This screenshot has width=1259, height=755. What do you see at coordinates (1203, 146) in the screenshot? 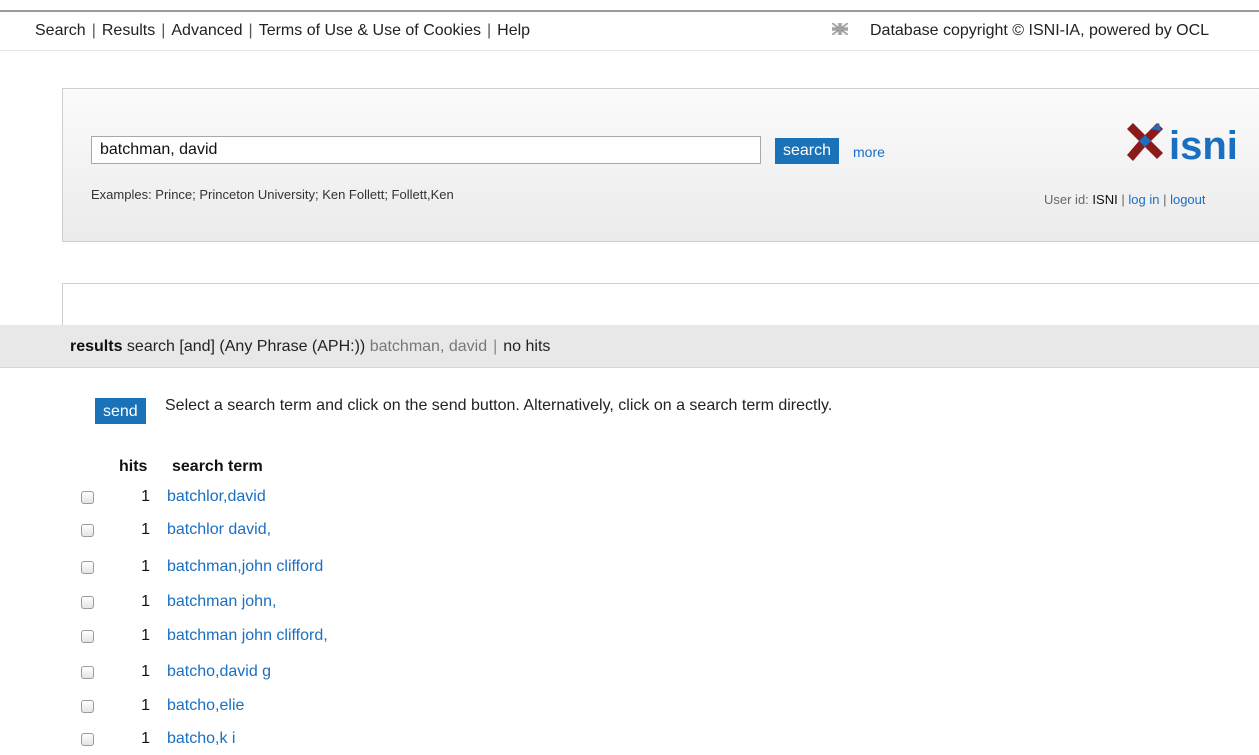
I see `logo-wordmark: isni` at bounding box center [1203, 146].